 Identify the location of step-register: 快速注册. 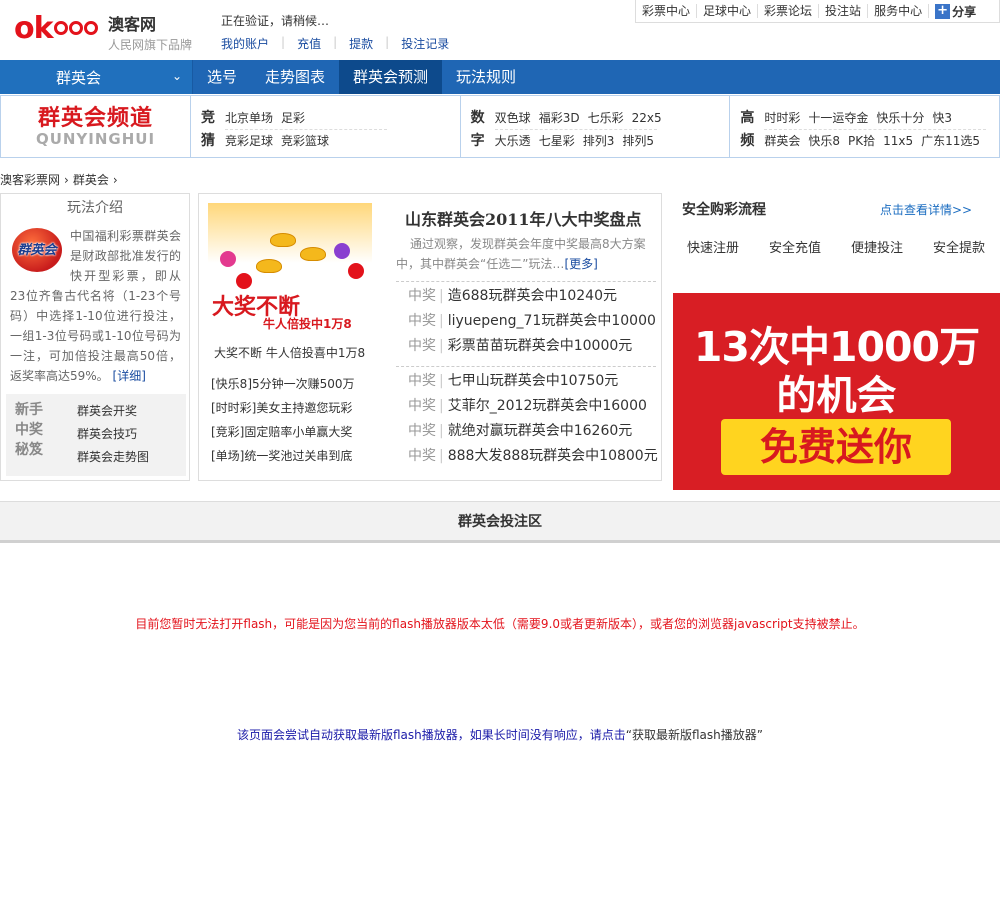
(713, 246).